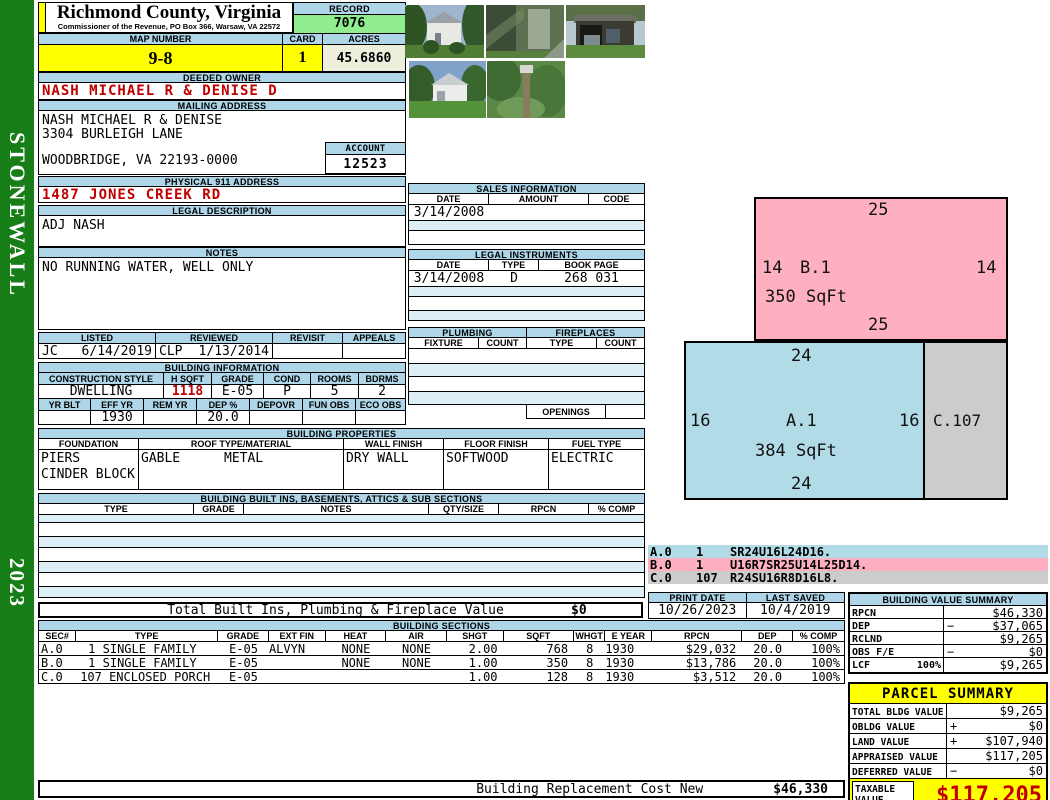 The height and width of the screenshot is (800, 1050). Describe the element at coordinates (303, 58) in the screenshot. I see `card-value: 1` at that location.